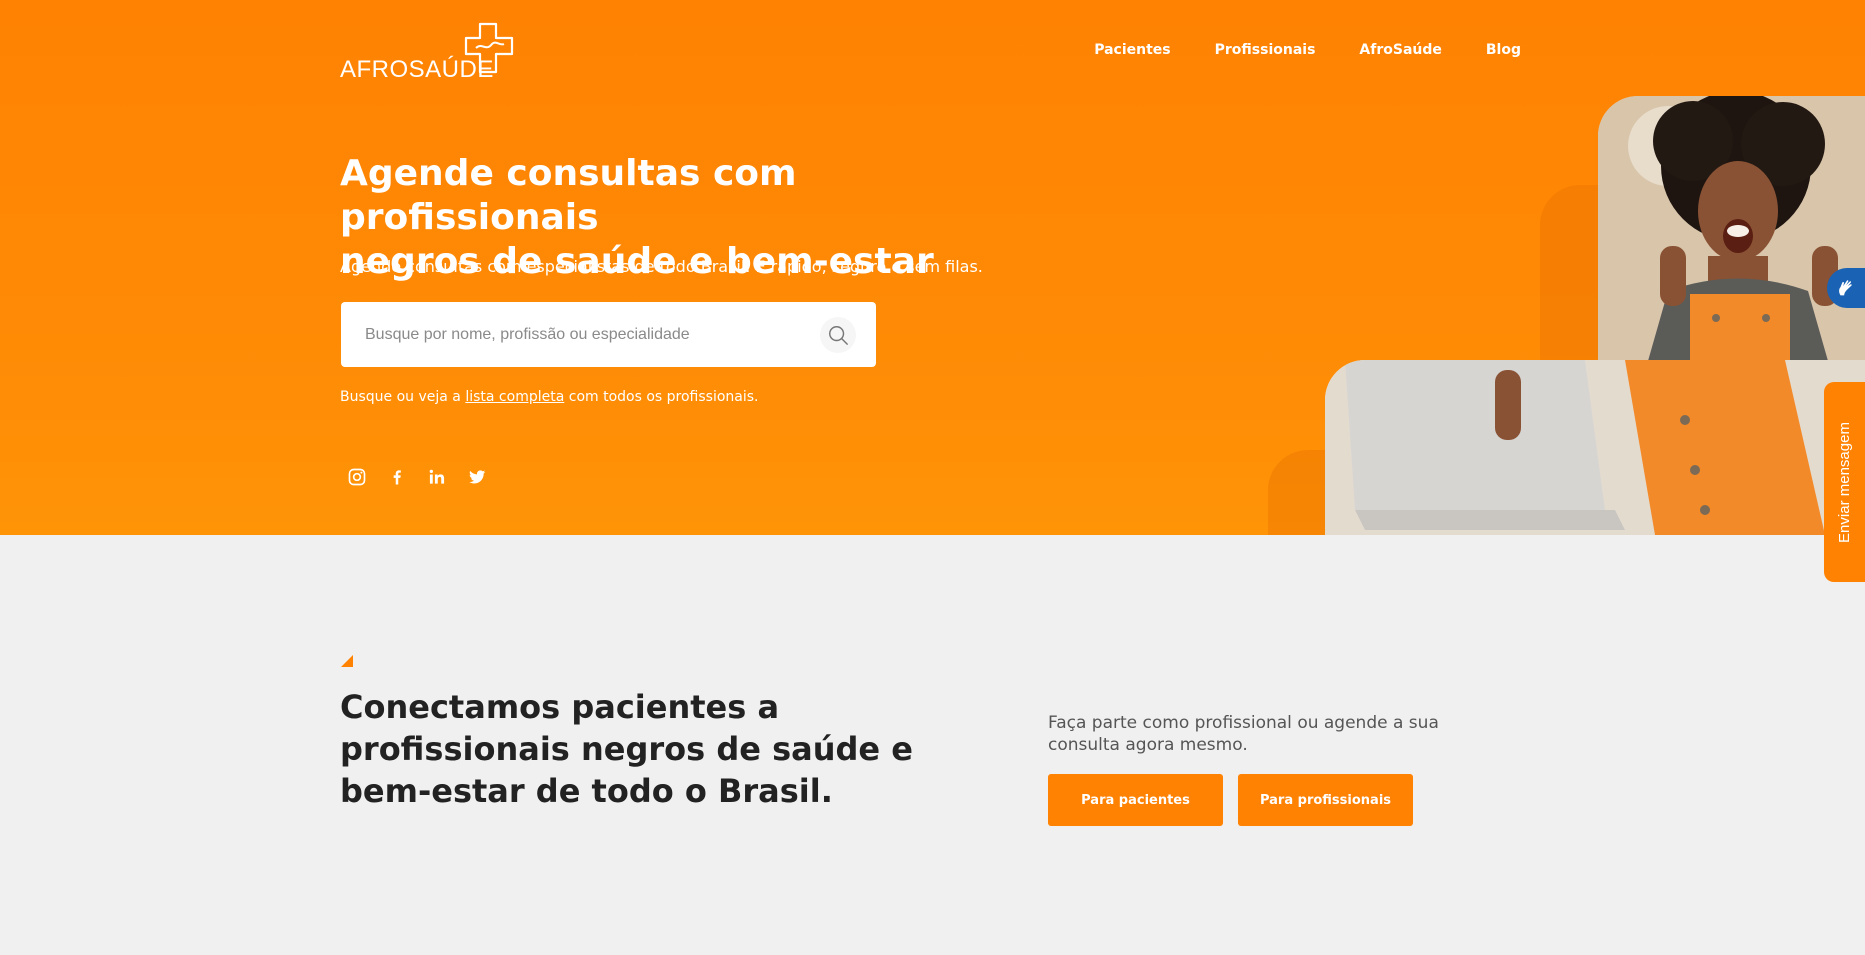 This screenshot has height=955, width=1865. Describe the element at coordinates (403, 397) in the screenshot. I see `hero-note-prefix: Busque ou veja a` at that location.